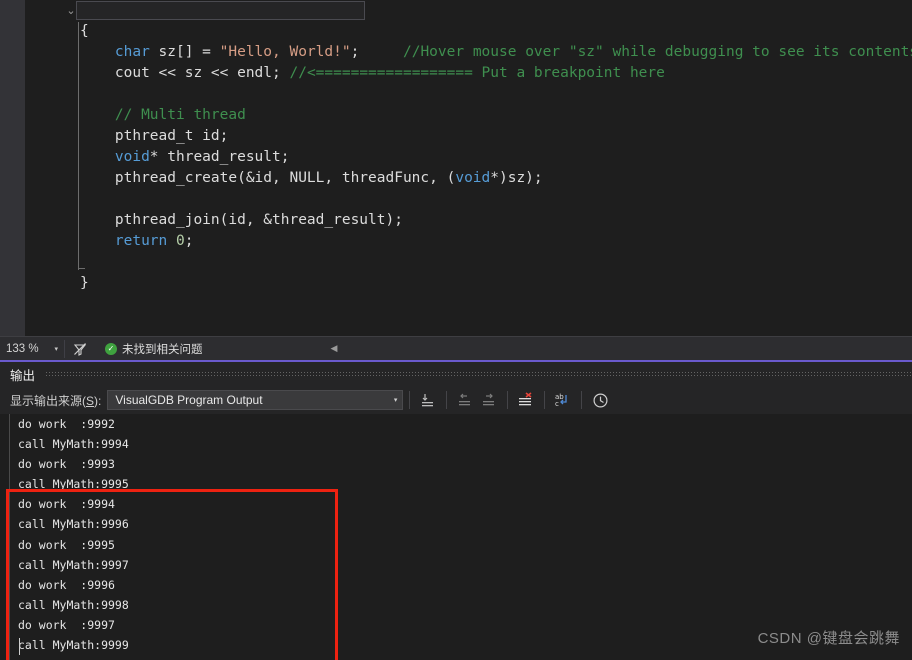 The width and height of the screenshot is (912, 660). I want to click on code-token: {, so click(84, 31).